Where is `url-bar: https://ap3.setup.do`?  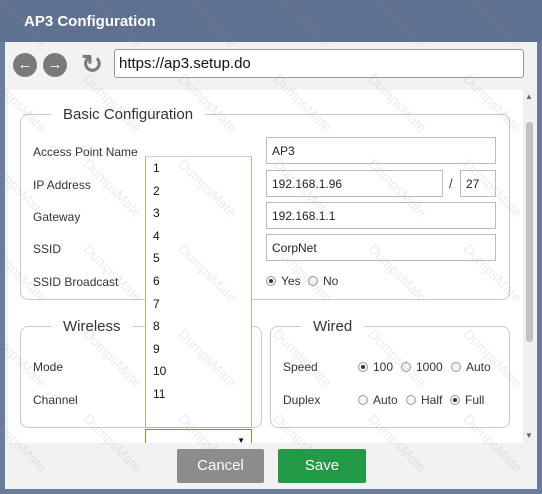 url-bar: https://ap3.setup.do is located at coordinates (319, 63).